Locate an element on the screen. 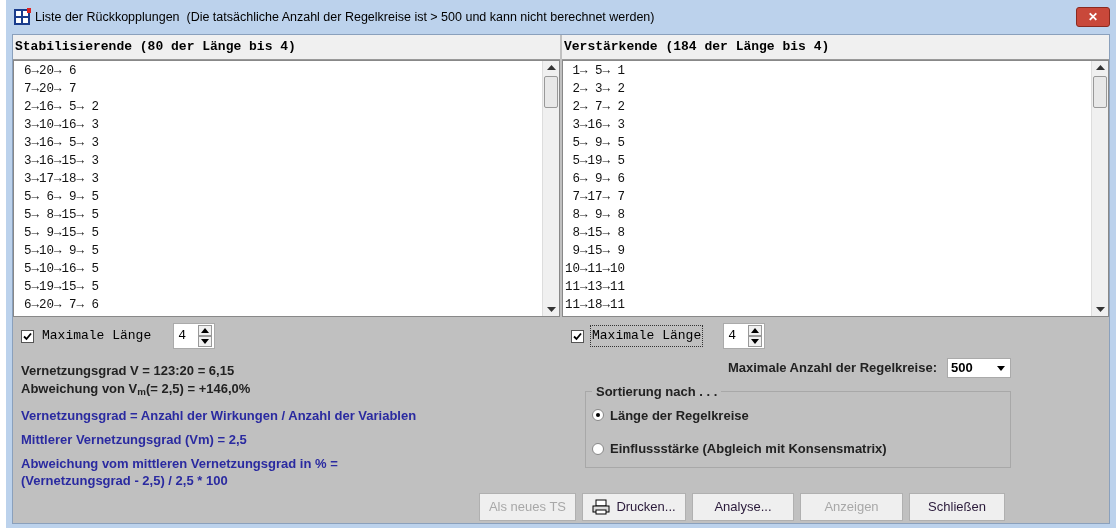 Image resolution: width=1119 pixels, height=530 pixels. loop-item: 6→ 9→ 6 is located at coordinates (595, 179).